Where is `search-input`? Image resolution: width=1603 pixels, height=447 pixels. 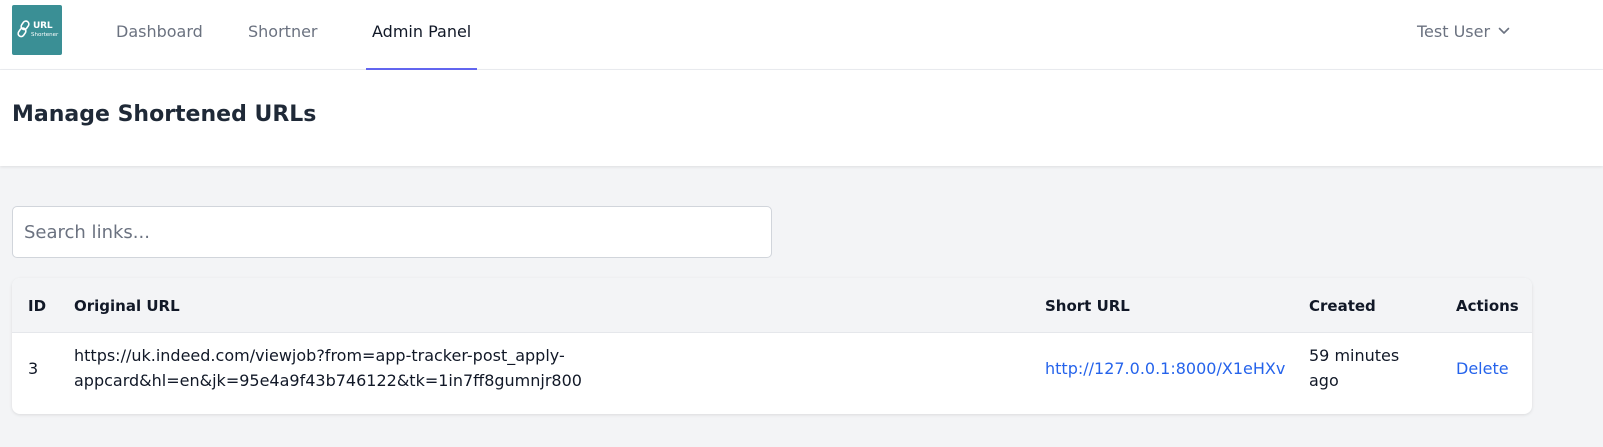
search-input is located at coordinates (392, 232).